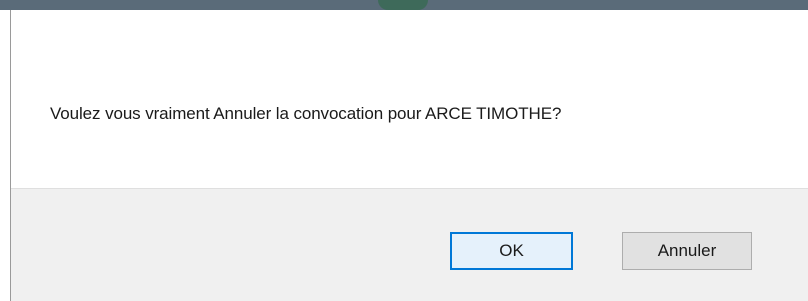 The width and height of the screenshot is (808, 301). What do you see at coordinates (687, 251) in the screenshot?
I see `cancel-button: Annuler` at bounding box center [687, 251].